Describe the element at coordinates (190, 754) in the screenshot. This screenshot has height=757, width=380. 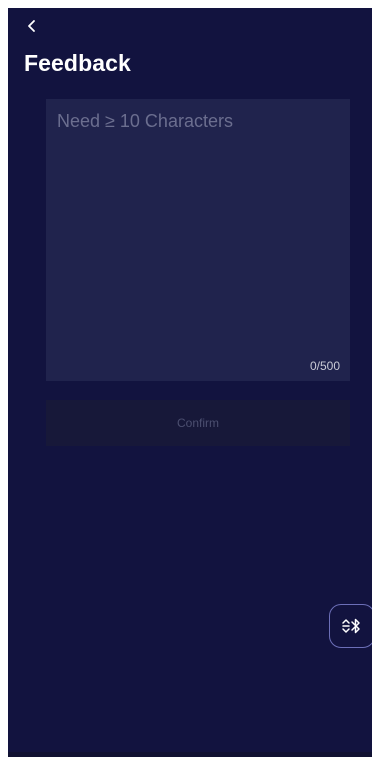
I see `bottom-strip` at that location.